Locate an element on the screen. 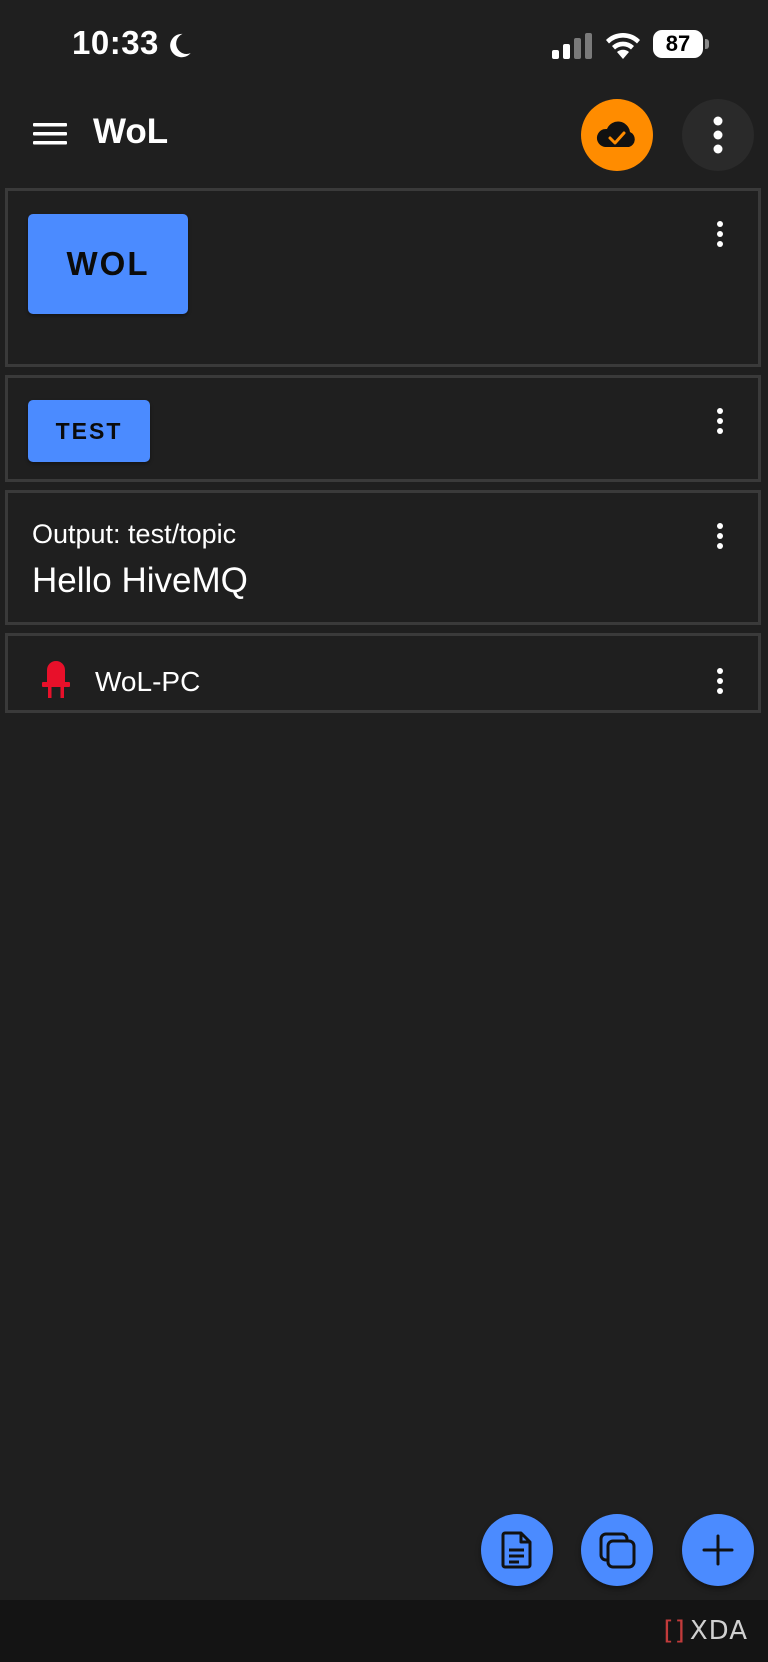 This screenshot has height=1662, width=768. app-title: WoL is located at coordinates (131, 131).